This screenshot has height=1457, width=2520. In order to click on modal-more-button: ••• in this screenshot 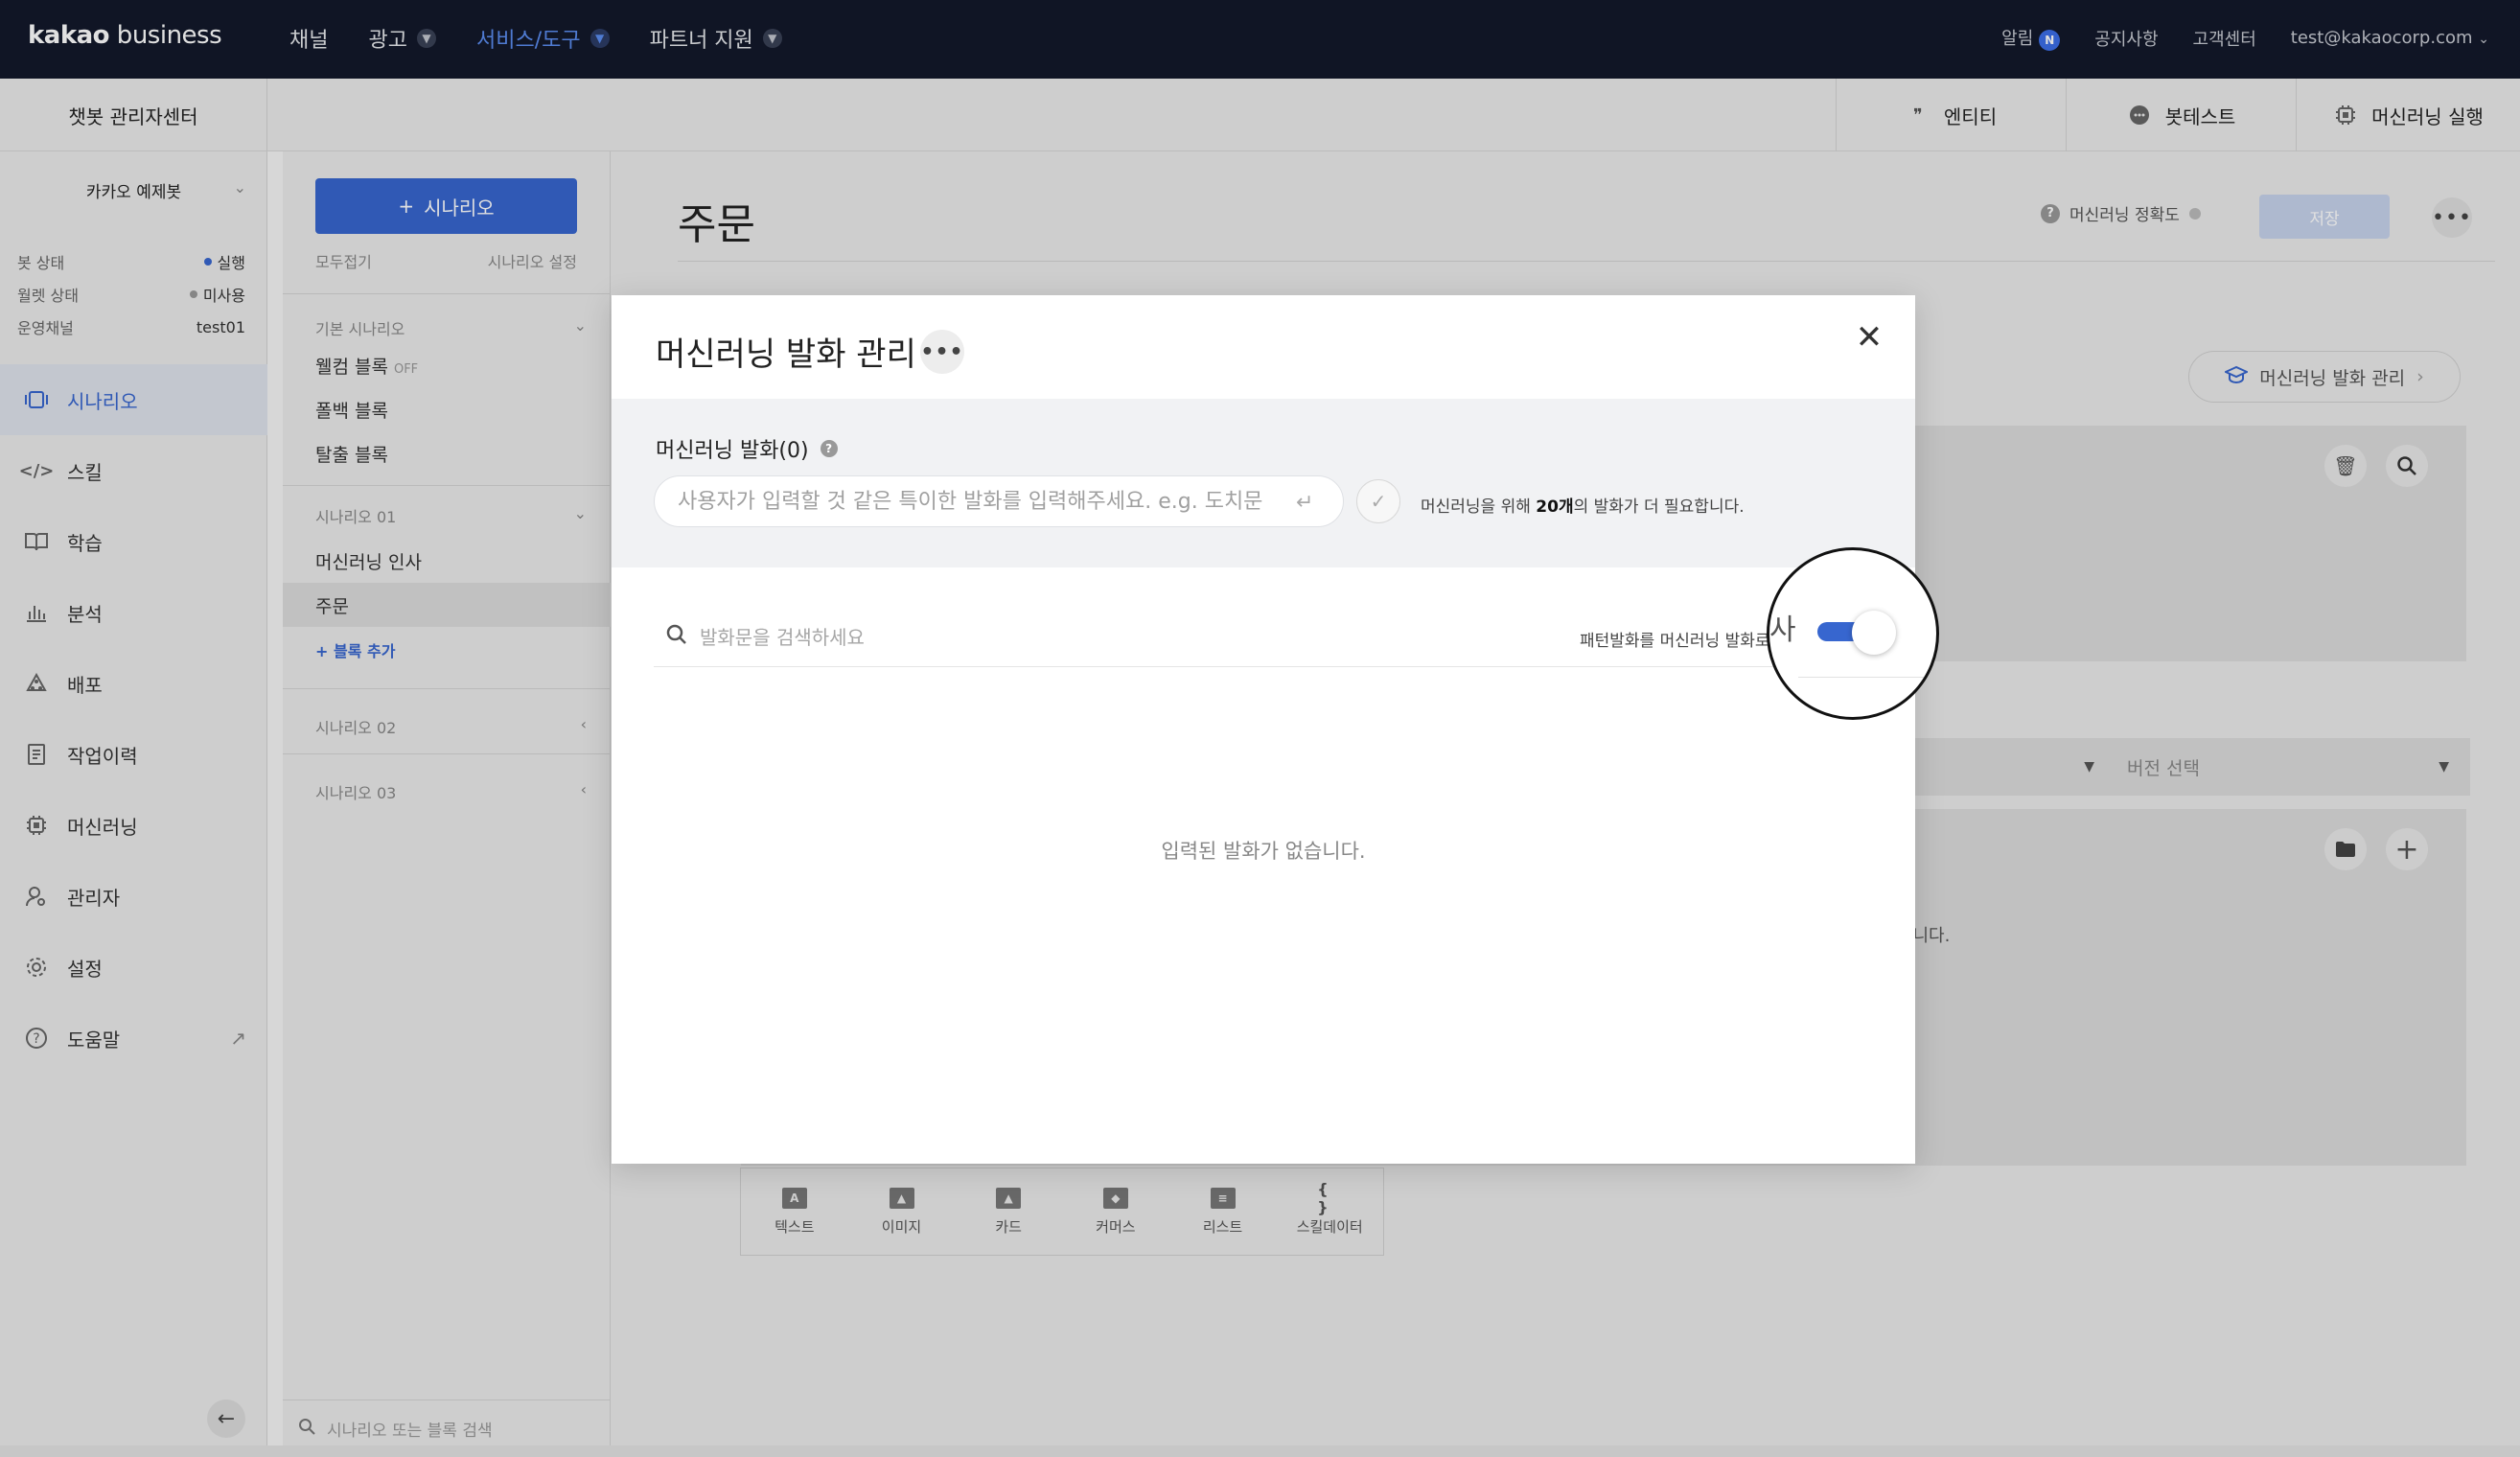, I will do `click(942, 352)`.